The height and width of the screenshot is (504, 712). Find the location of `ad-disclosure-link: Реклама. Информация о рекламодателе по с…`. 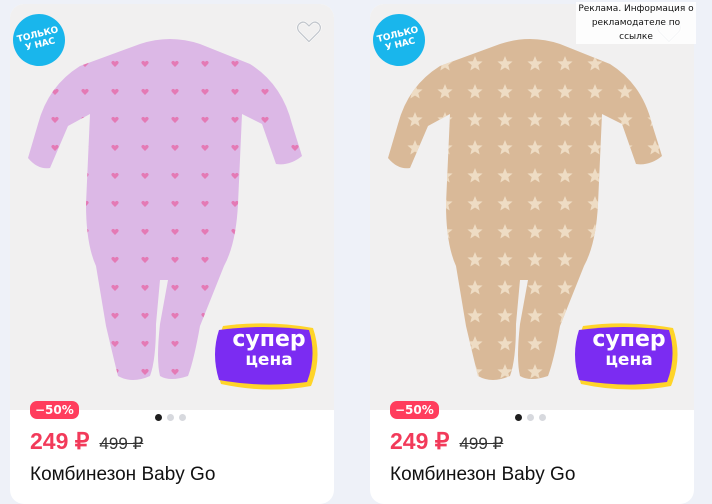

ad-disclosure-link: Реклама. Информация о рекламодателе по с… is located at coordinates (636, 23).